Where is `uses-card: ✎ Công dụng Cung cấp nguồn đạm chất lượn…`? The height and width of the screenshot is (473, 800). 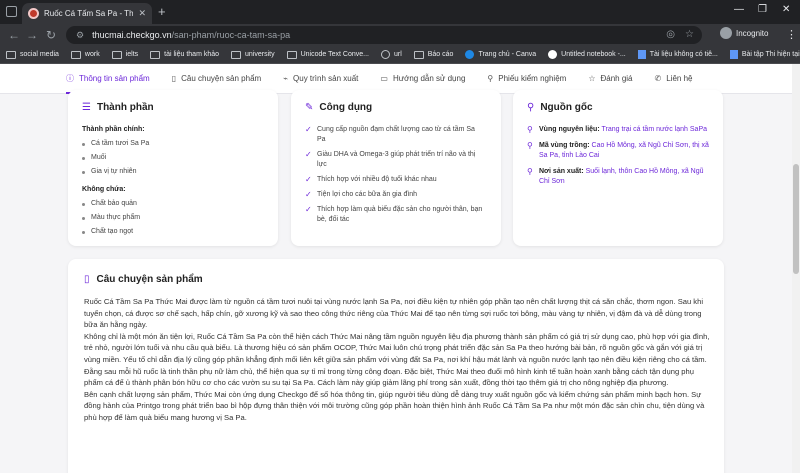
uses-card: ✎ Công dụng Cung cấp nguồn đạm chất lượn… is located at coordinates (396, 168).